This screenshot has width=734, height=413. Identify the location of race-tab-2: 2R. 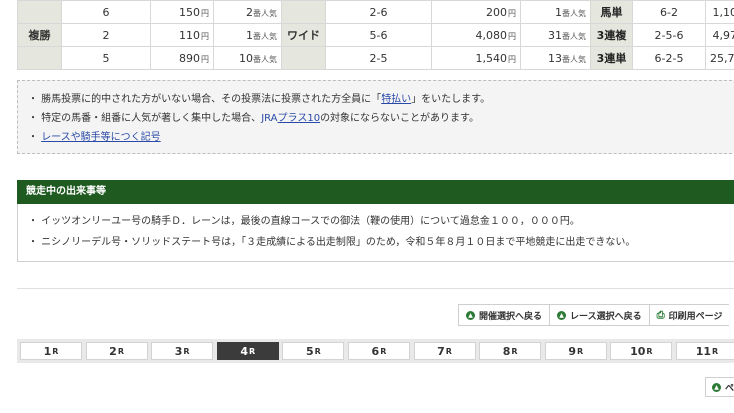
(116, 351).